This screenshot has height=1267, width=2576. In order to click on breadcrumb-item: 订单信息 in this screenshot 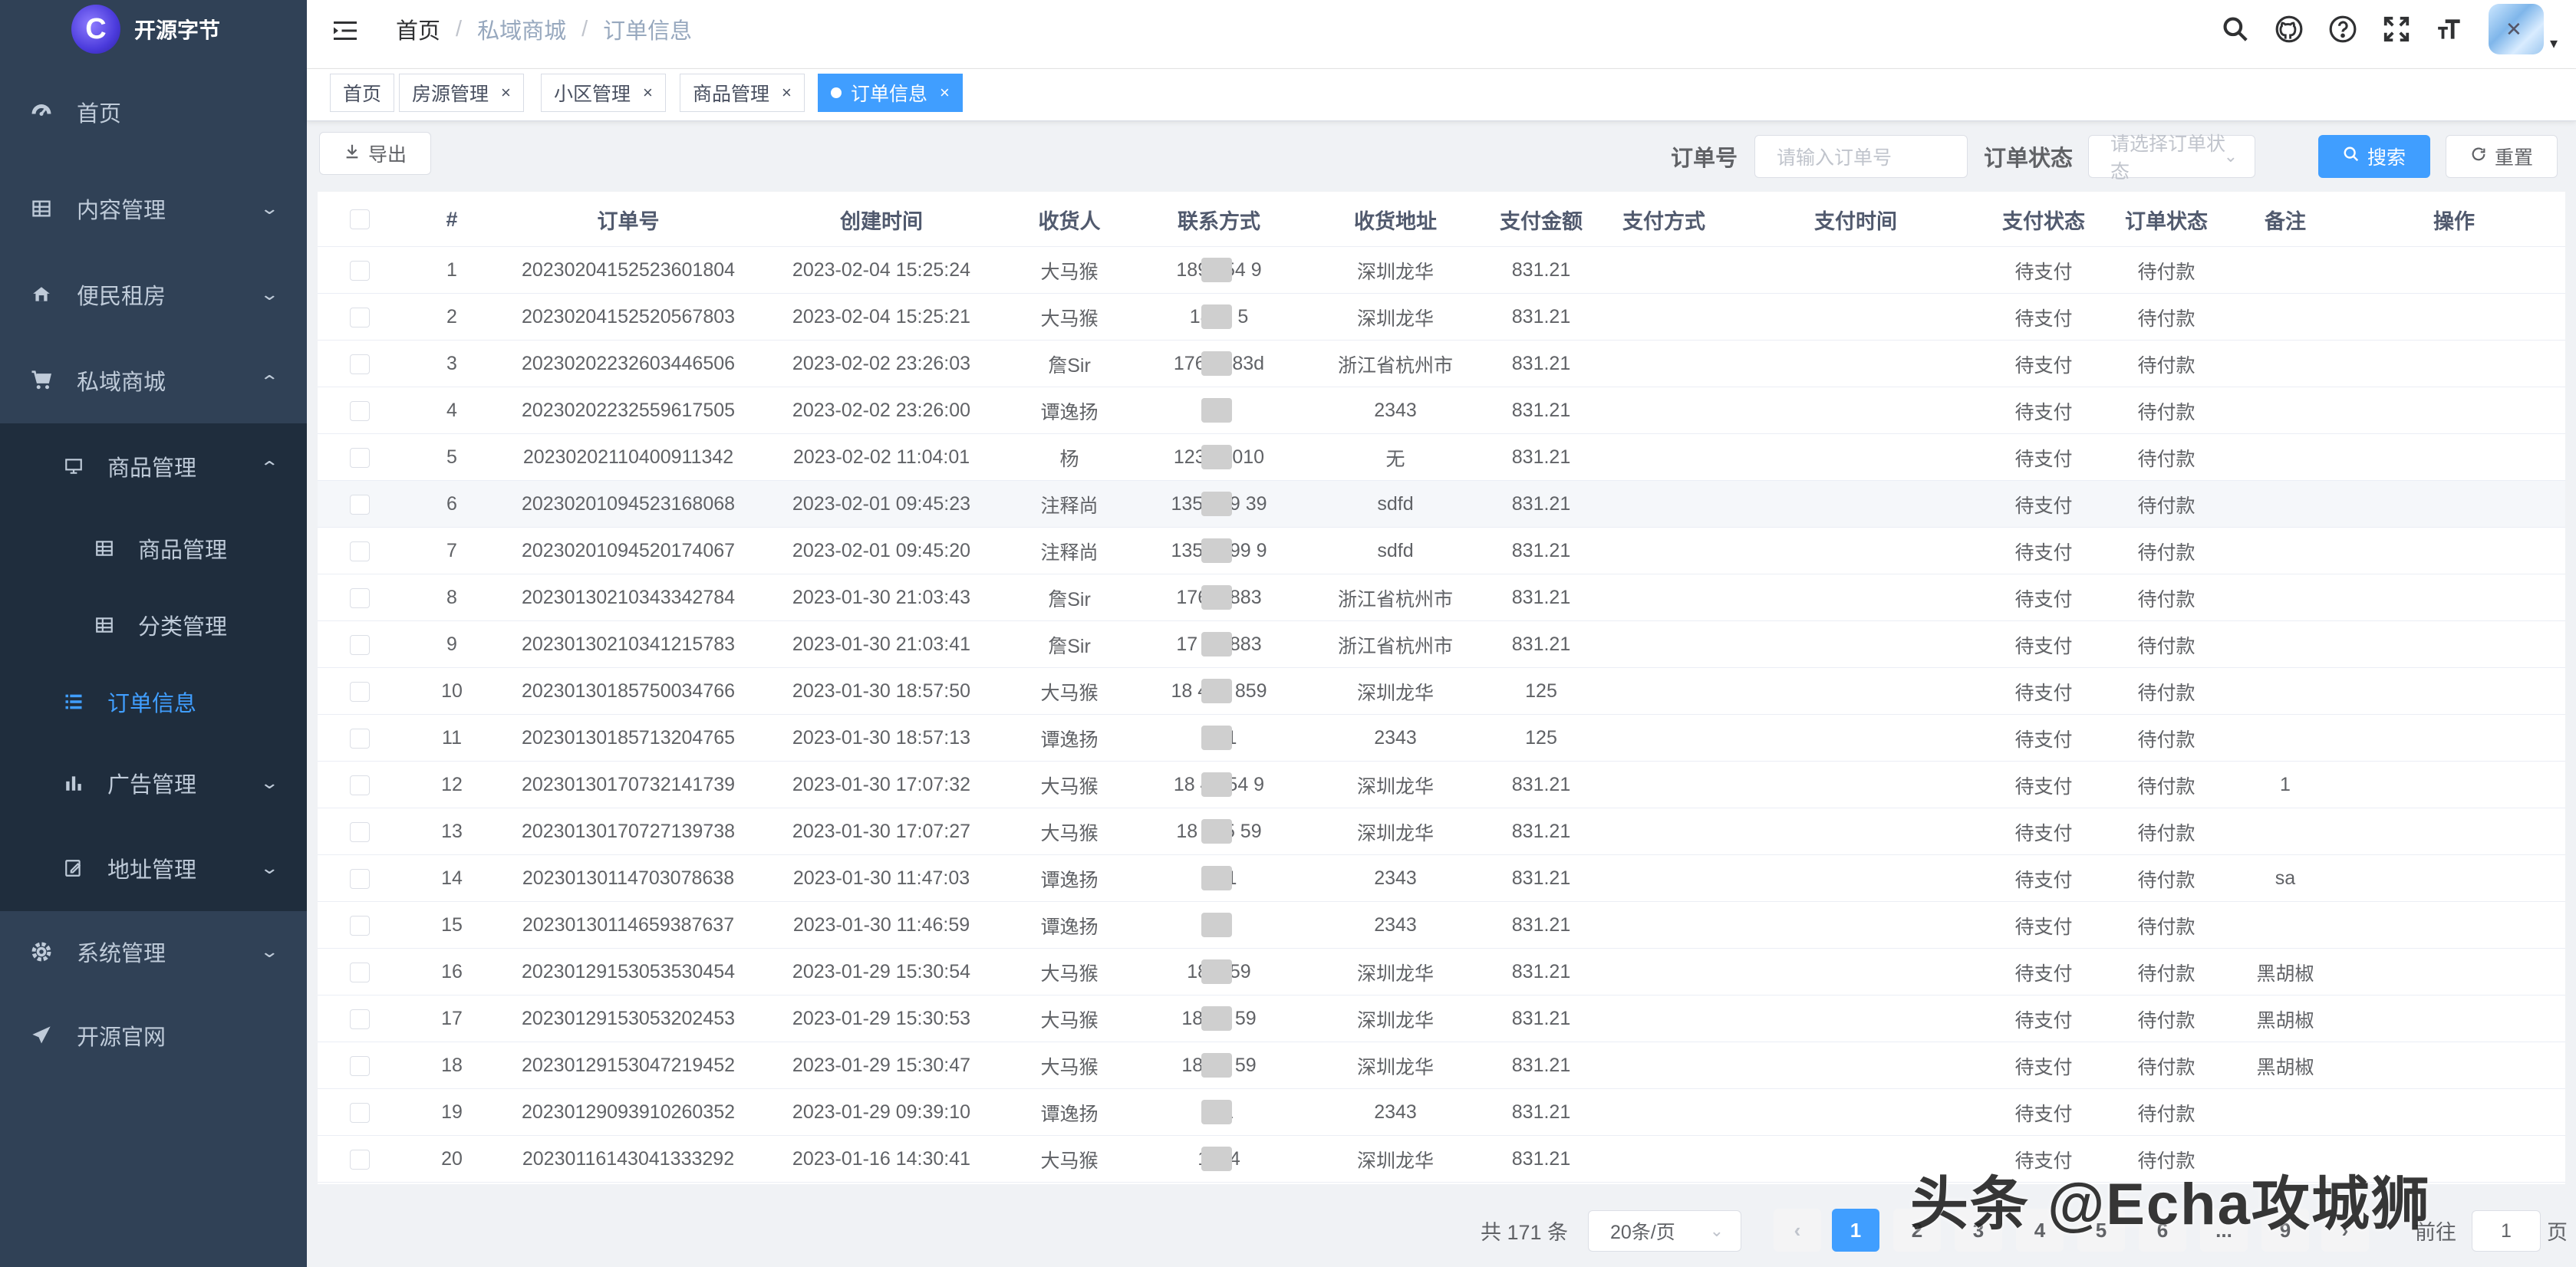, I will do `click(648, 31)`.